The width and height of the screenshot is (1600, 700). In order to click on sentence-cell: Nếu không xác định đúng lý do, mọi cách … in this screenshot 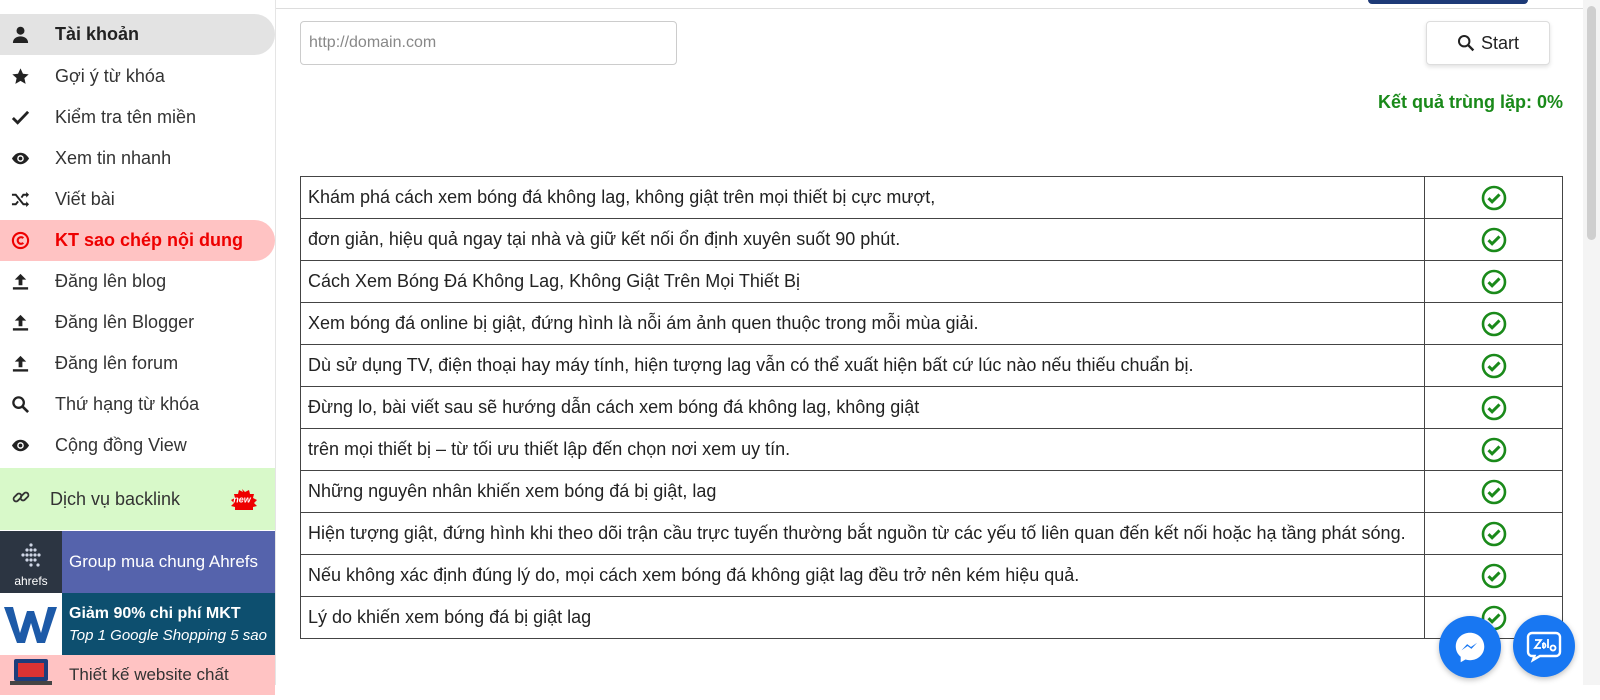, I will do `click(862, 575)`.